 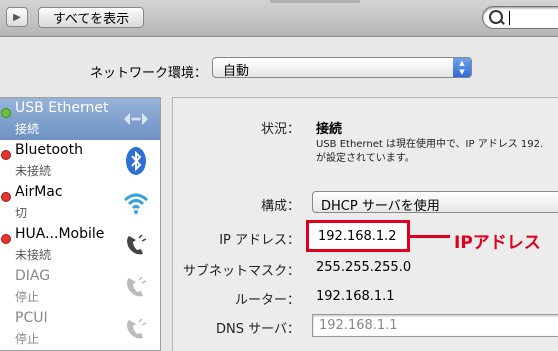 What do you see at coordinates (380, 206) in the screenshot?
I see `config-value: DHCP サーバを使用` at bounding box center [380, 206].